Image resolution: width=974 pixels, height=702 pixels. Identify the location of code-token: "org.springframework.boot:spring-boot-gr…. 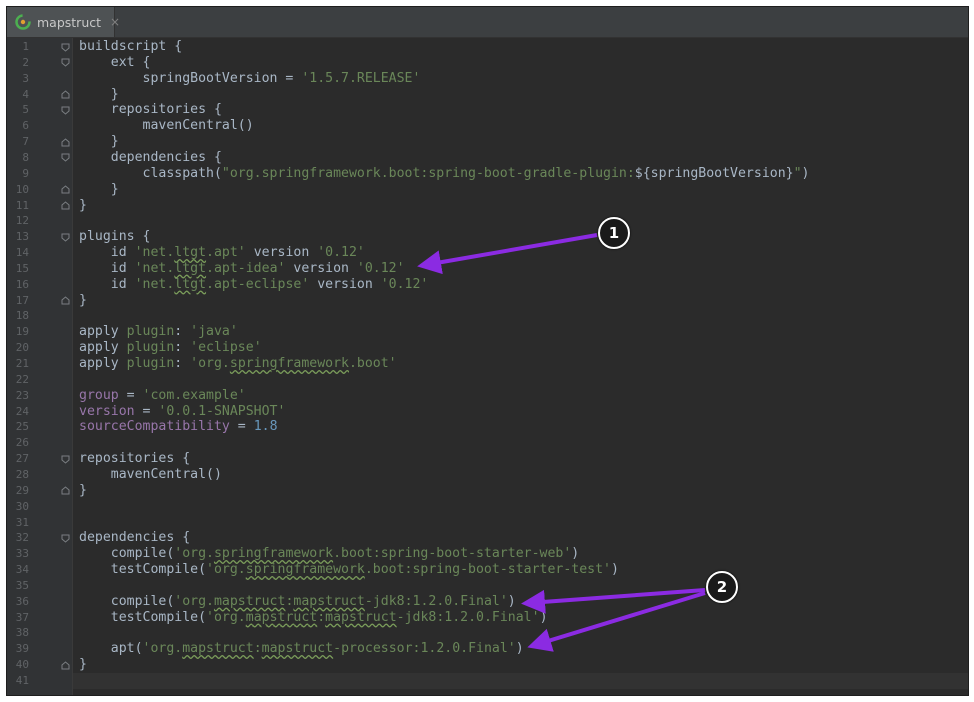
(428, 173).